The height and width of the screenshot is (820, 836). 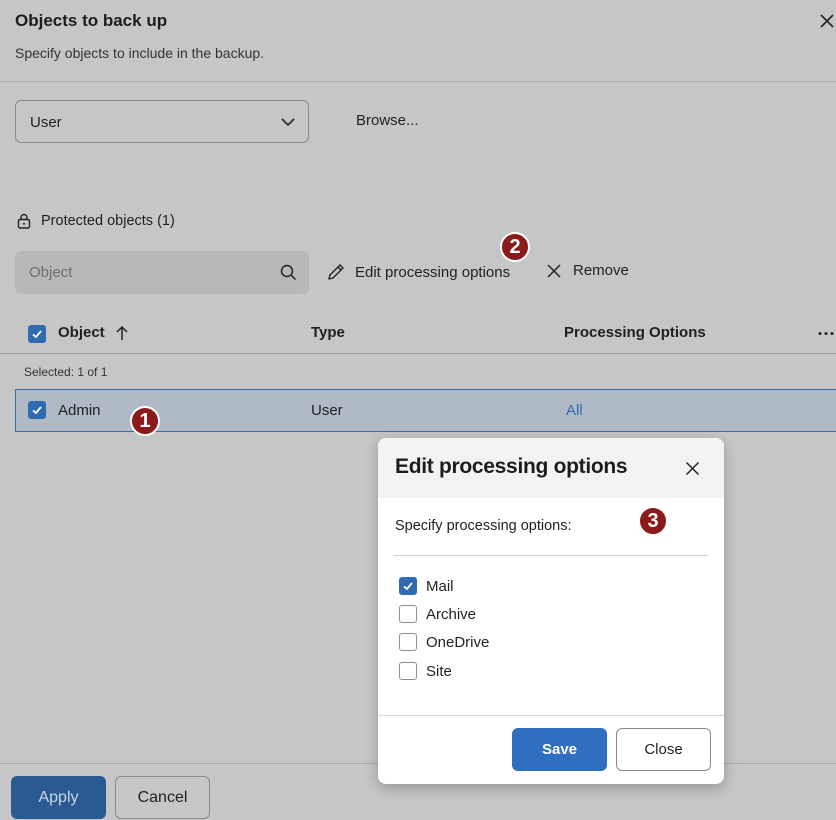 I want to click on row-checkbox, so click(x=37, y=410).